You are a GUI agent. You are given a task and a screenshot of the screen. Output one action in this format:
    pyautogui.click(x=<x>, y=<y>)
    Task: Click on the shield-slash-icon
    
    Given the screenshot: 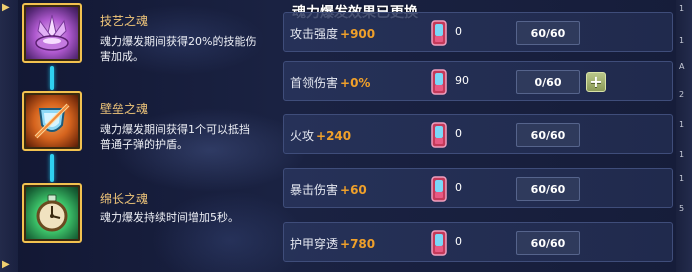 What is the action you would take?
    pyautogui.click(x=52, y=121)
    